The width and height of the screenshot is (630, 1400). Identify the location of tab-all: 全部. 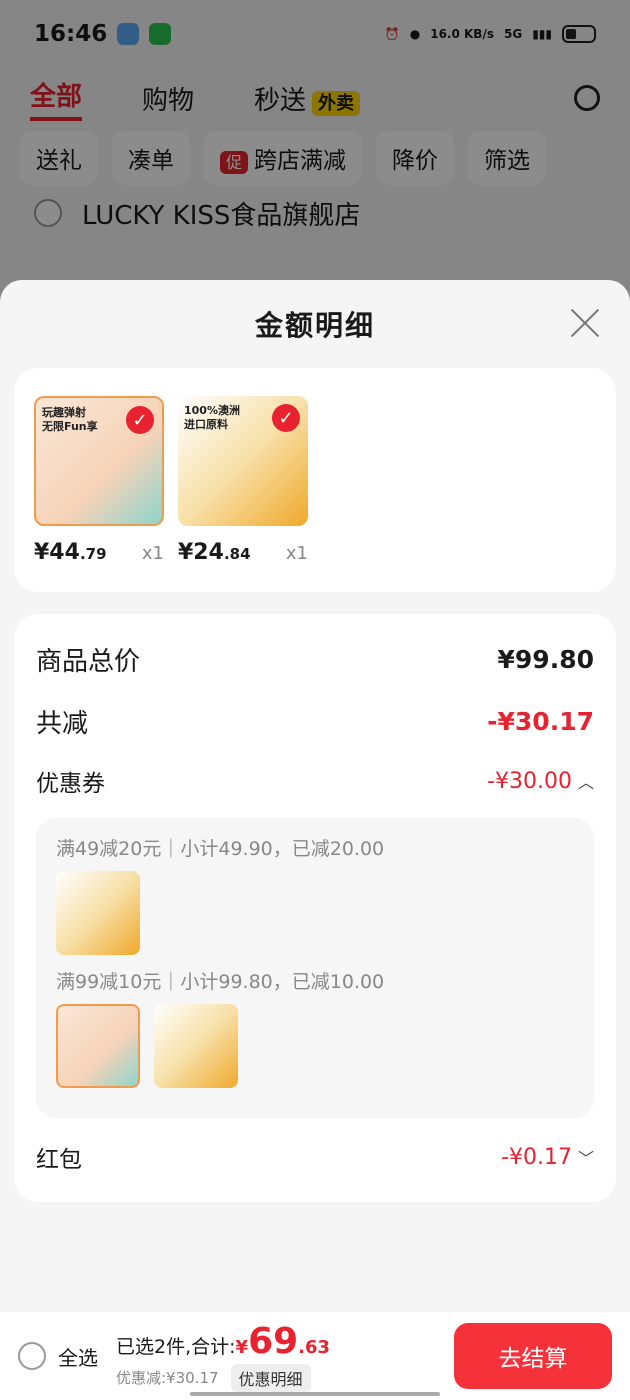
(56, 98).